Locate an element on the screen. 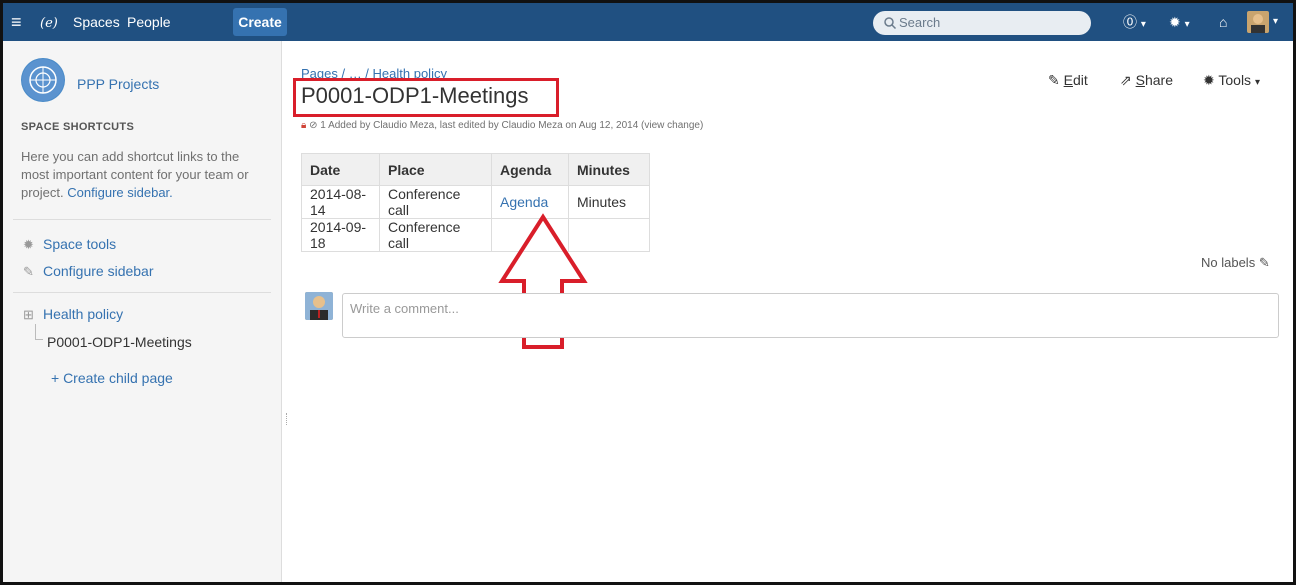 The image size is (1296, 585). space-logo-icon is located at coordinates (43, 80).